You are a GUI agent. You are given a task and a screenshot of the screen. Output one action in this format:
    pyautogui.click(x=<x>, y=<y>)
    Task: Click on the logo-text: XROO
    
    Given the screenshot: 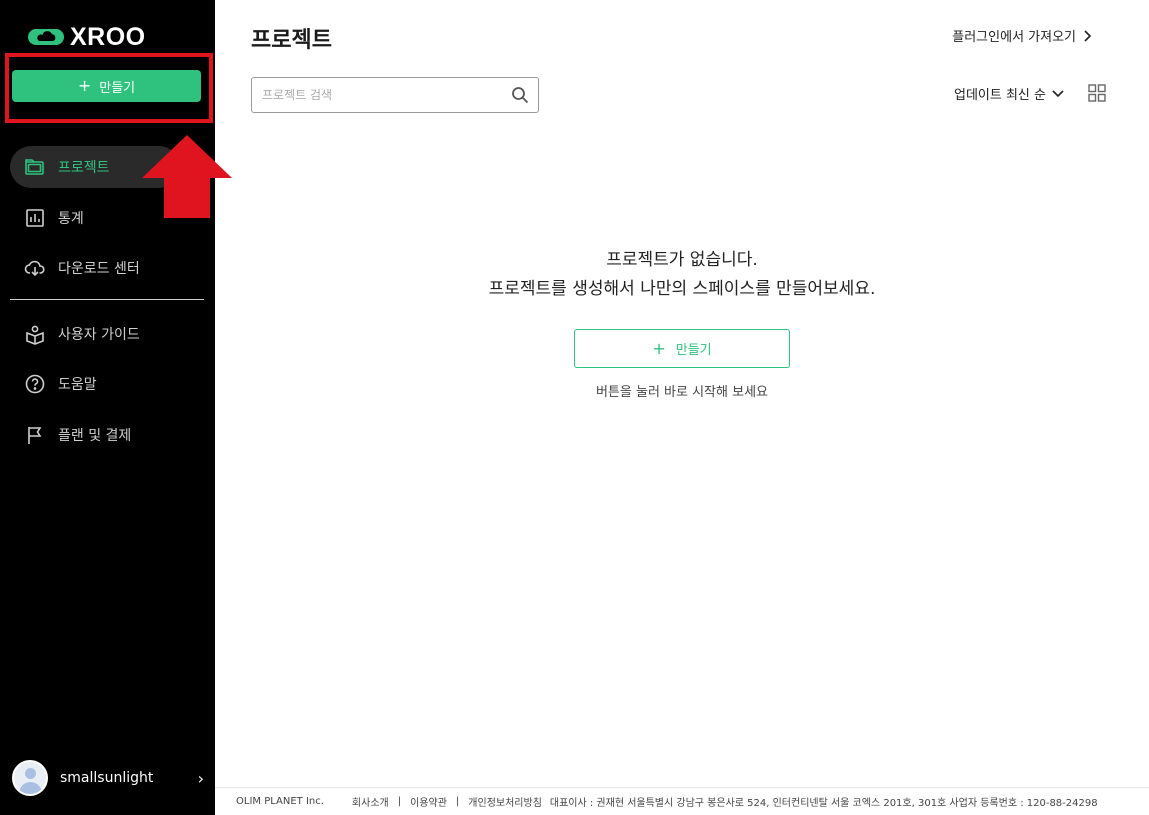 What is the action you would take?
    pyautogui.click(x=108, y=36)
    